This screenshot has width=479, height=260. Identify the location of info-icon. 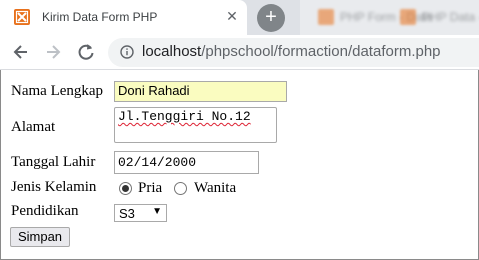
(127, 52).